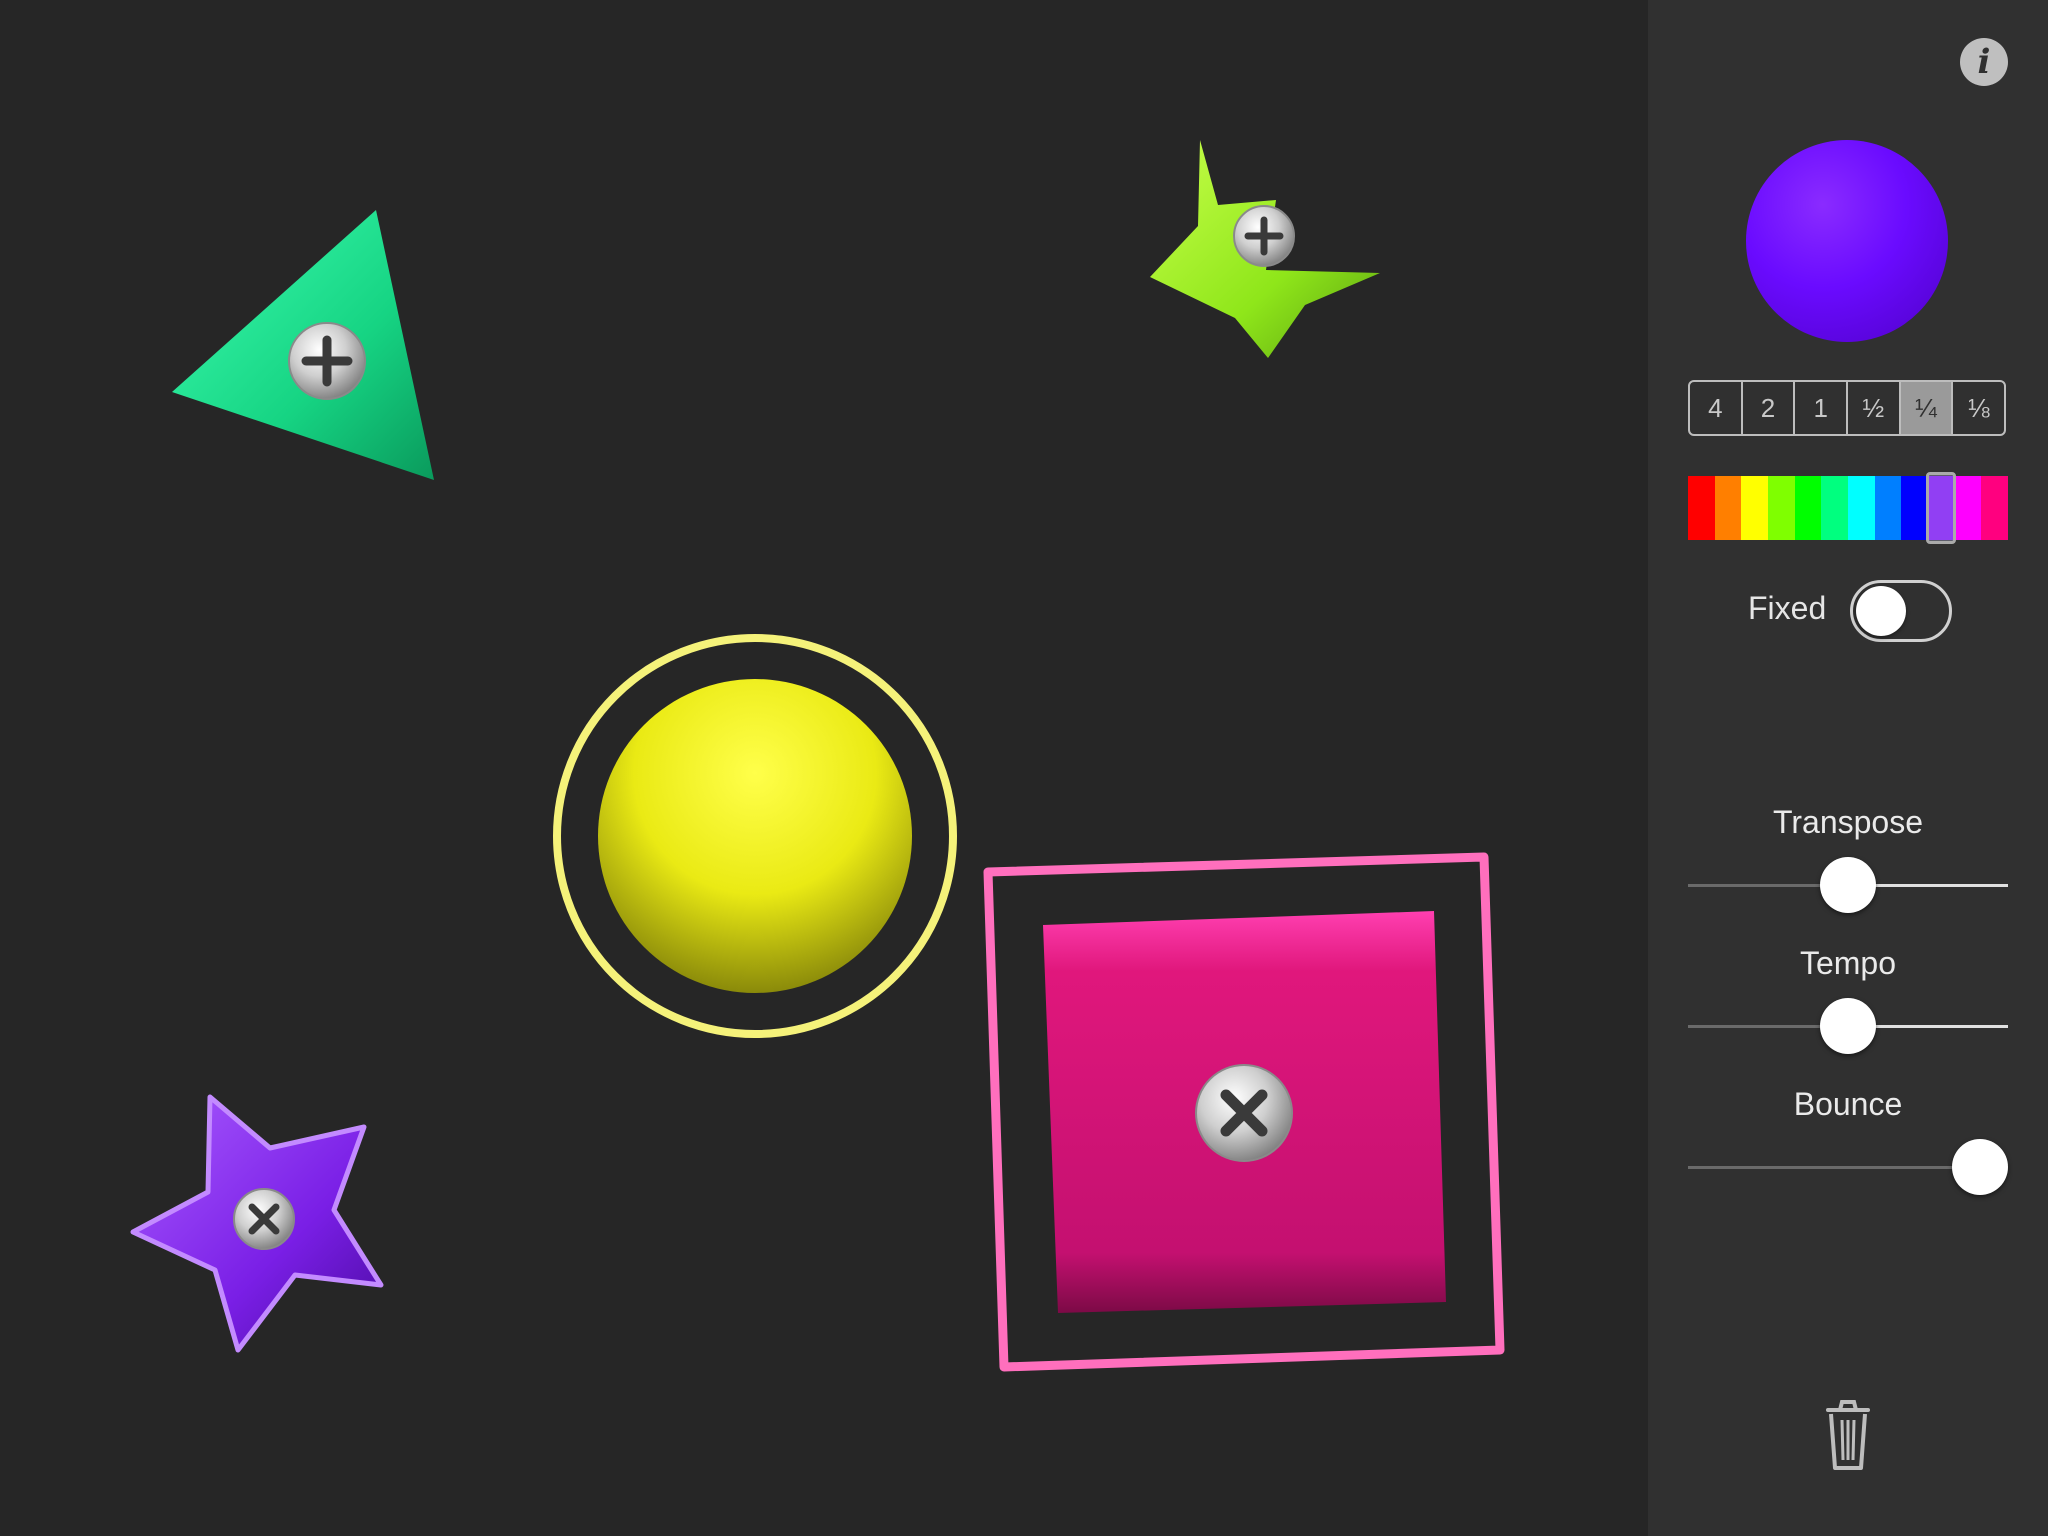 This screenshot has width=2048, height=1536. Describe the element at coordinates (303, 345) in the screenshot. I see `triangle-shape` at that location.